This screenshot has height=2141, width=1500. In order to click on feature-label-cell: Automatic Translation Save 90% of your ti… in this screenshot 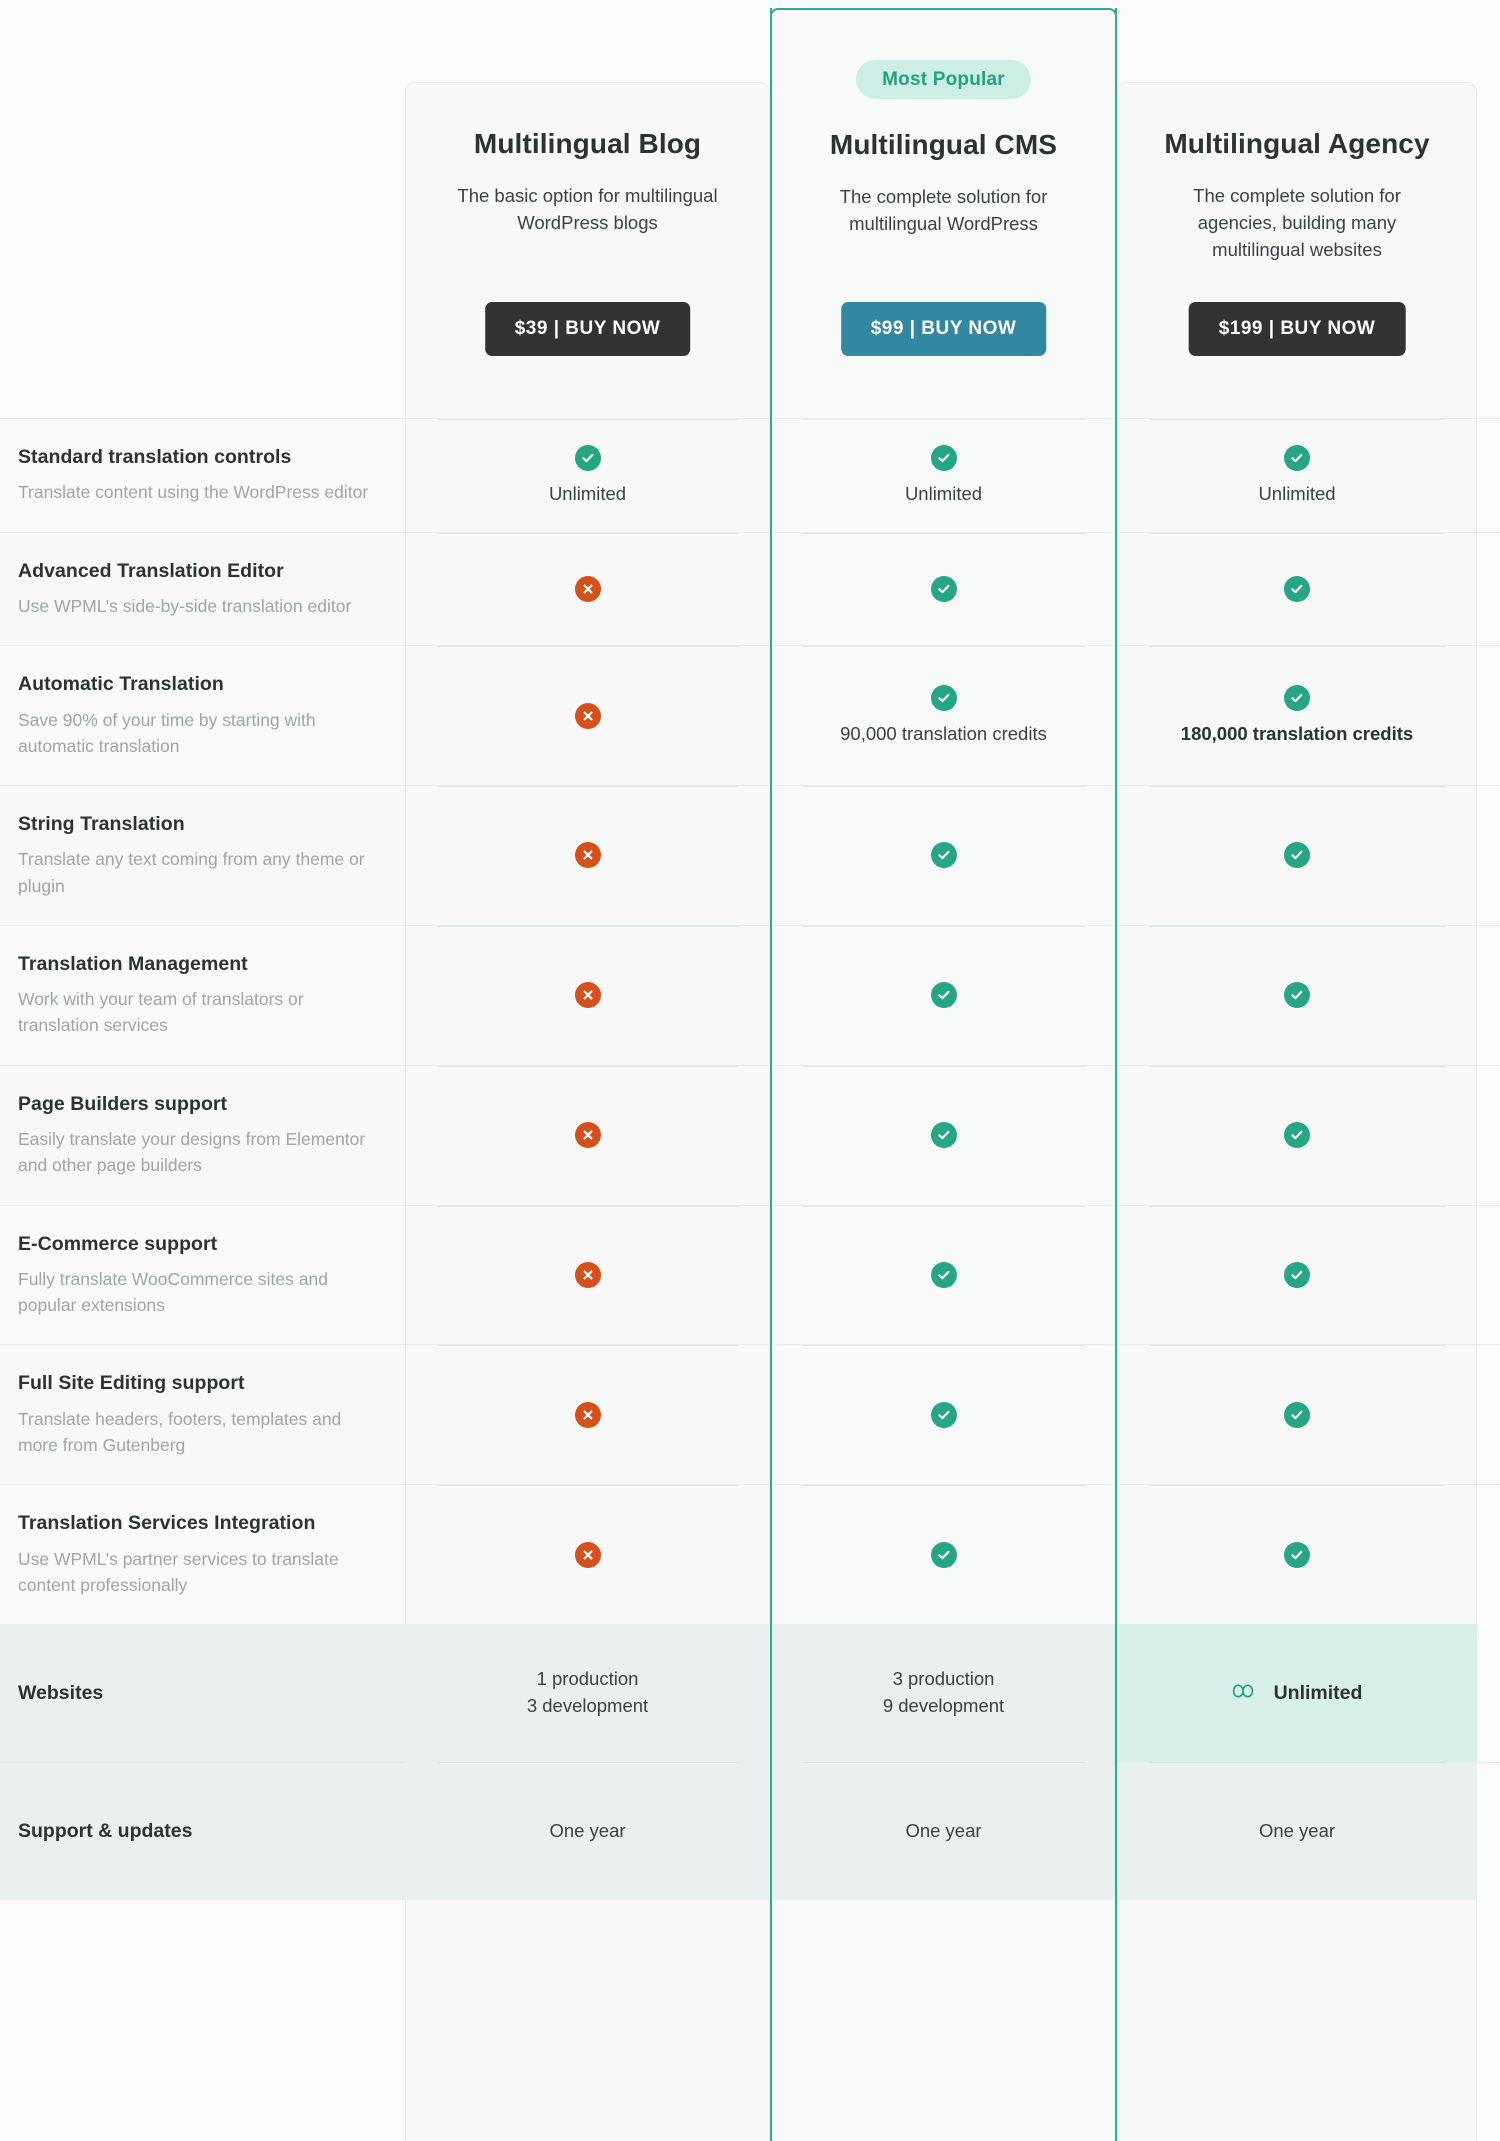, I will do `click(202, 716)`.